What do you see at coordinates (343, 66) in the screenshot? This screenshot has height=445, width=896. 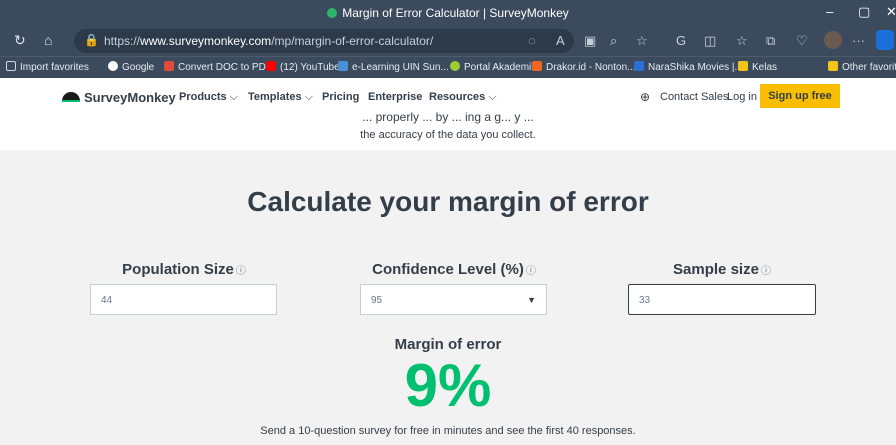 I see `elearning-icon` at bounding box center [343, 66].